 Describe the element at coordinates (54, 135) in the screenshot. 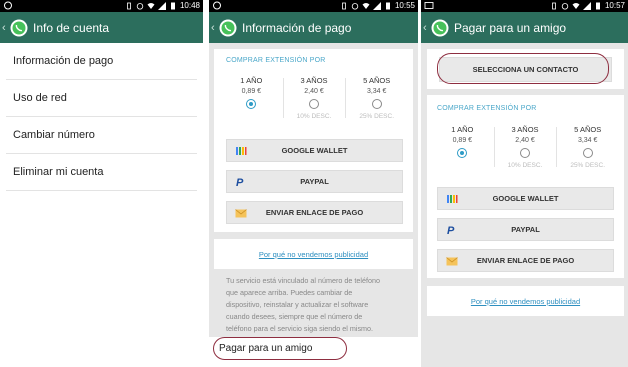

I see `menu-item-label: Cambiar número` at that location.